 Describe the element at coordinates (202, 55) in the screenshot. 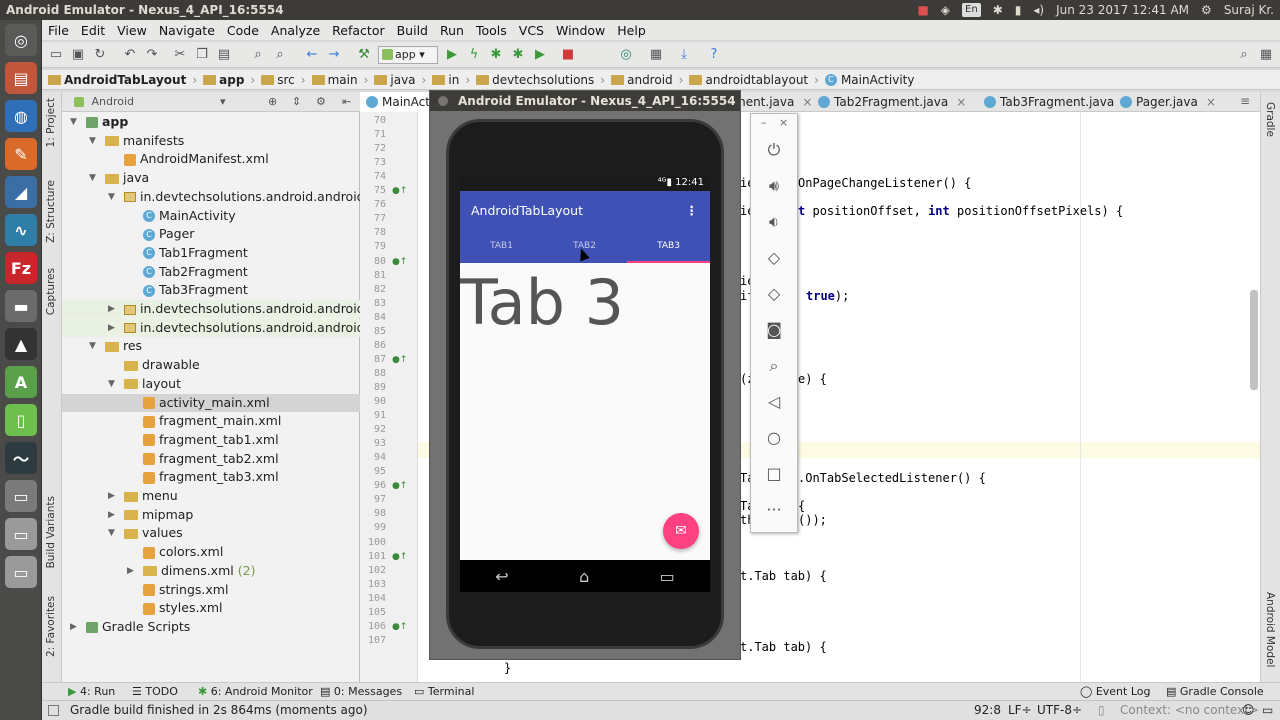

I see `copy-icon: ❐` at that location.